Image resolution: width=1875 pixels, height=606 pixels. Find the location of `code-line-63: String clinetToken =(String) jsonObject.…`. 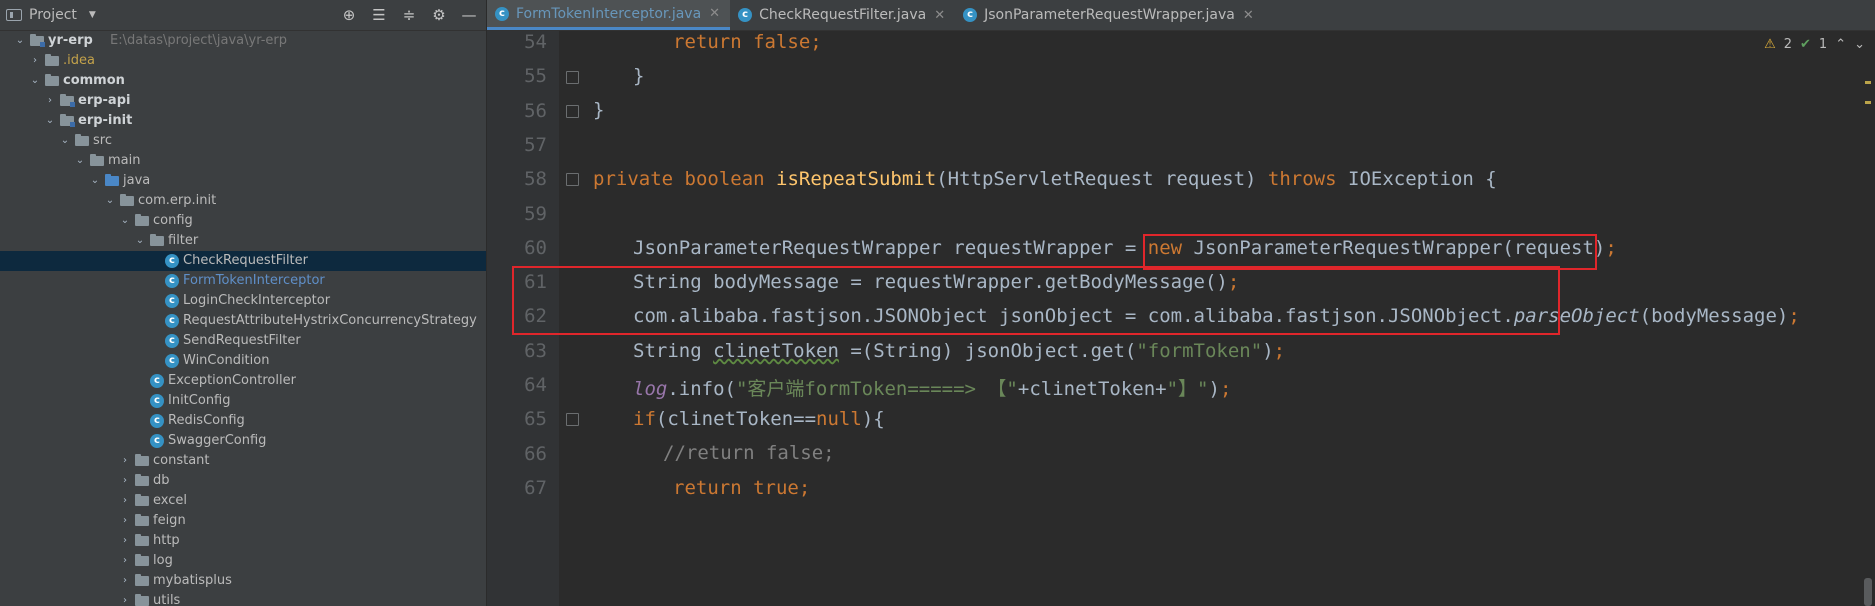

code-line-63: String clinetToken =(String) jsonObject.… is located at coordinates (959, 351).